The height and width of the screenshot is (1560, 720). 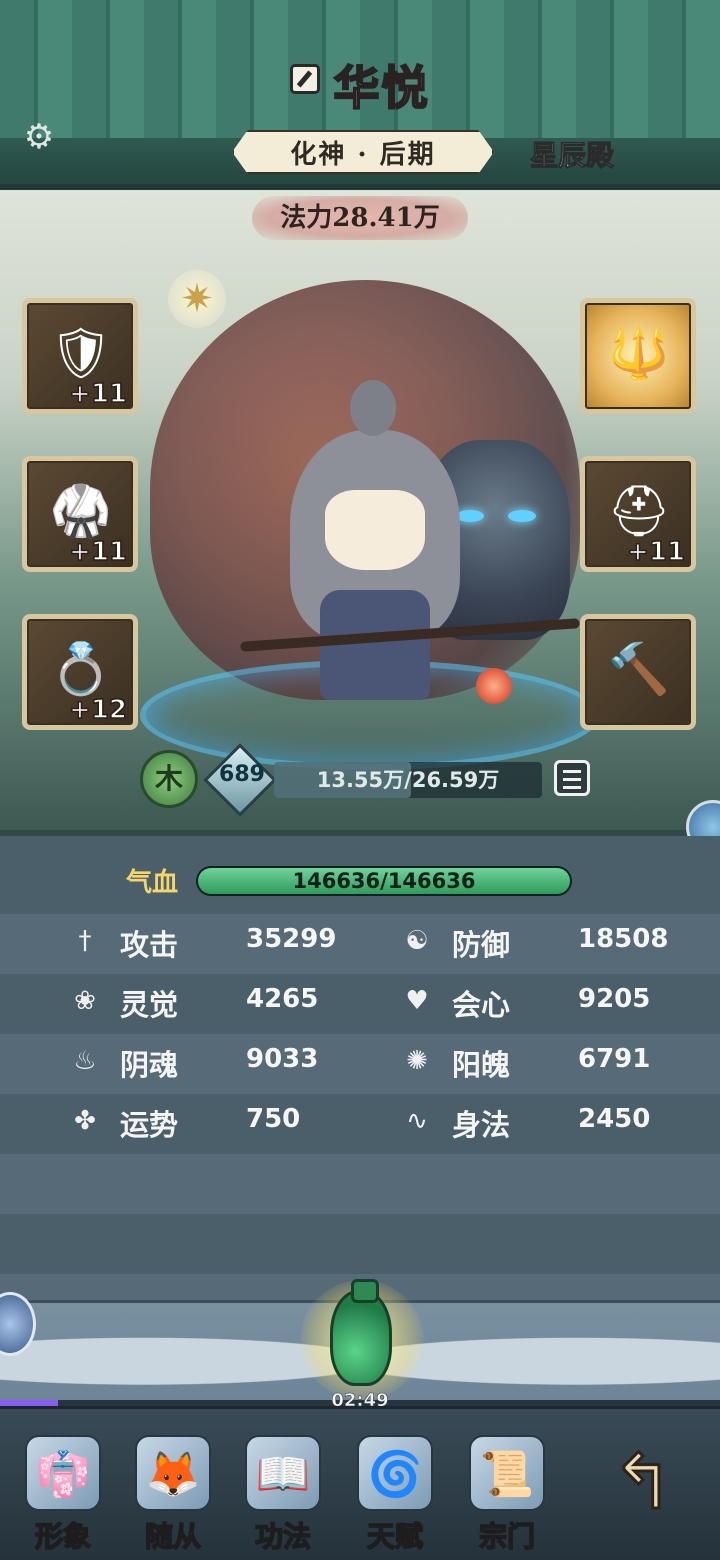 I want to click on hp-label: 气血, so click(x=152, y=883).